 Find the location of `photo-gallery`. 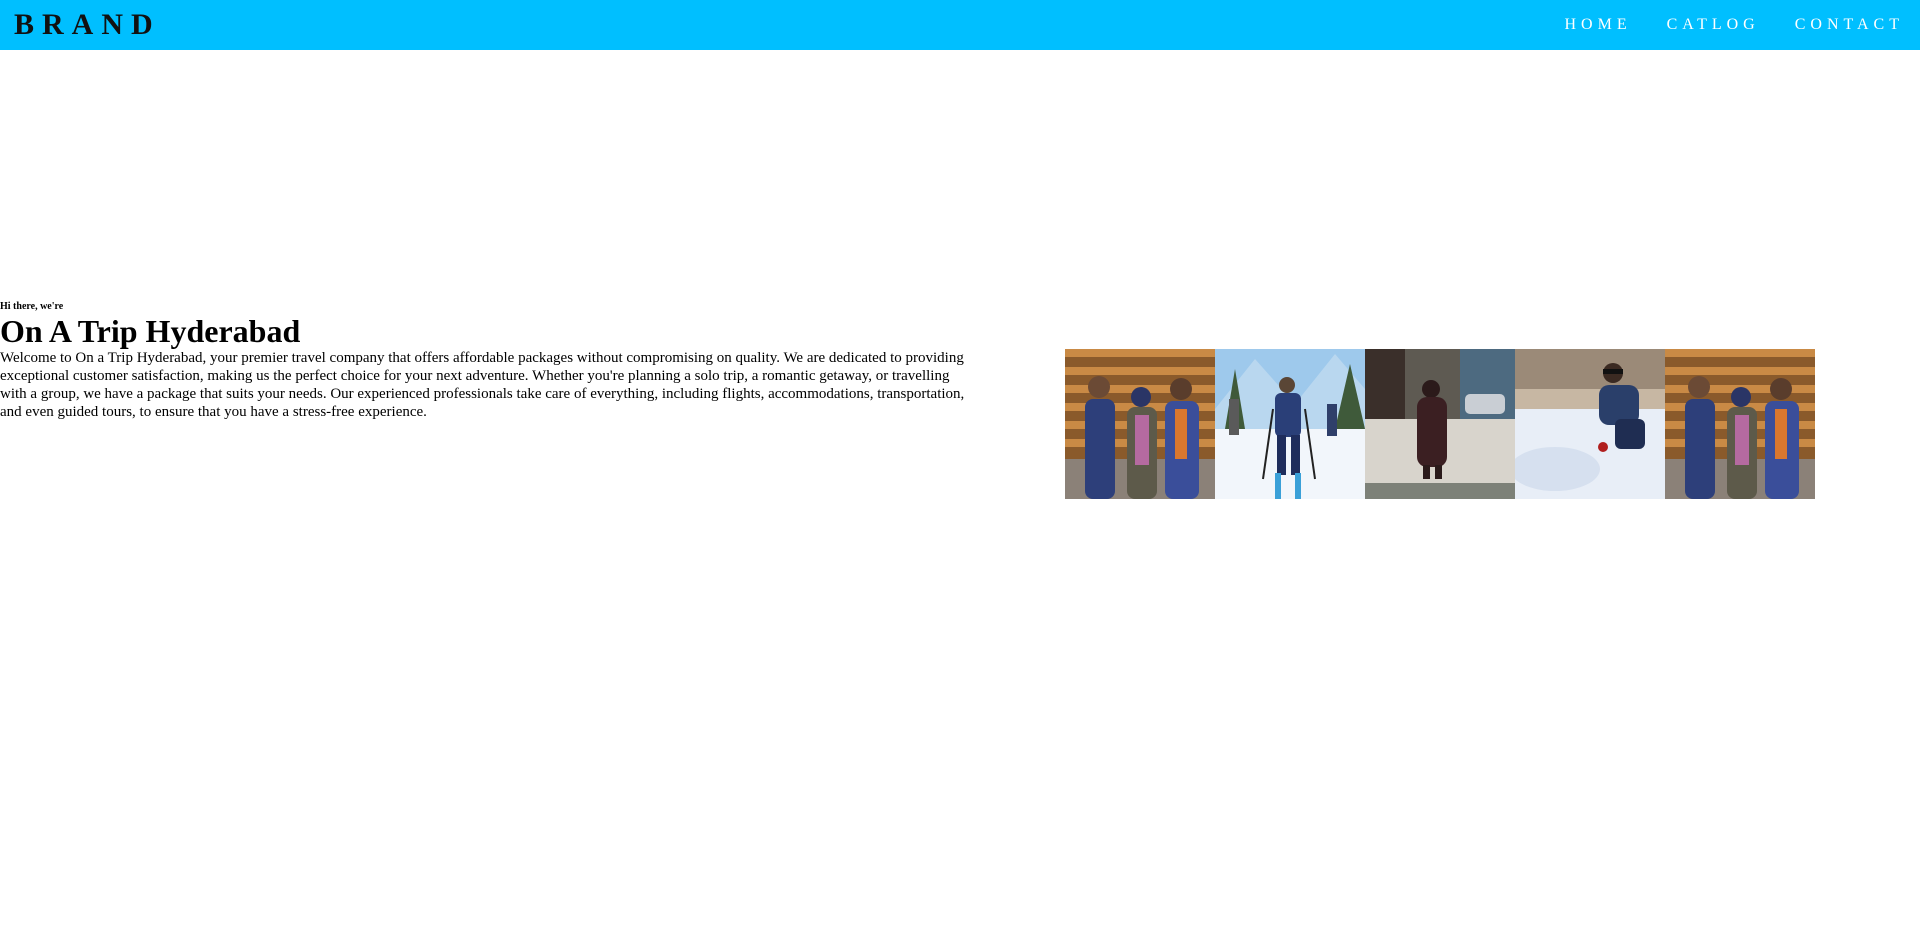

photo-gallery is located at coordinates (1440, 424).